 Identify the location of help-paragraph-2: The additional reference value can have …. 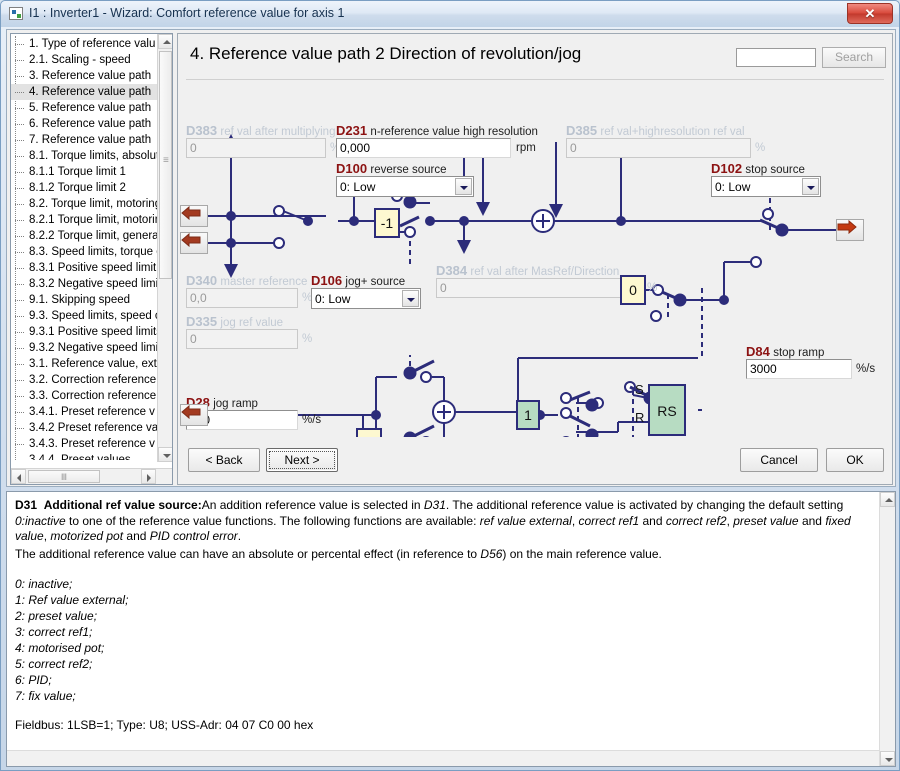
(442, 555).